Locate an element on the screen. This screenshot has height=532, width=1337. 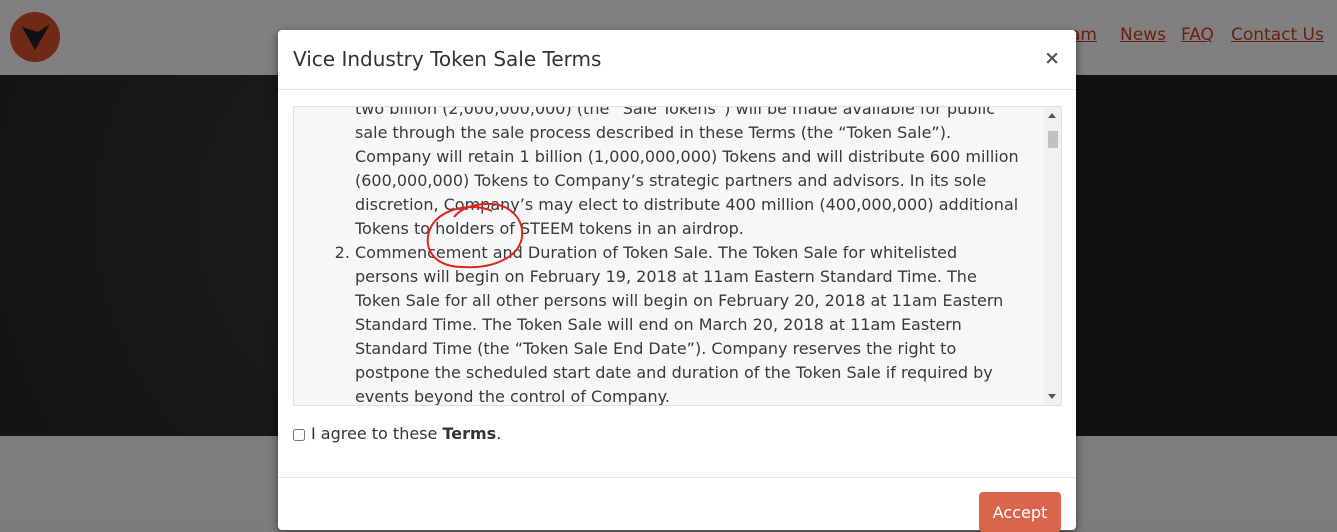
terms-link: Terms is located at coordinates (469, 433).